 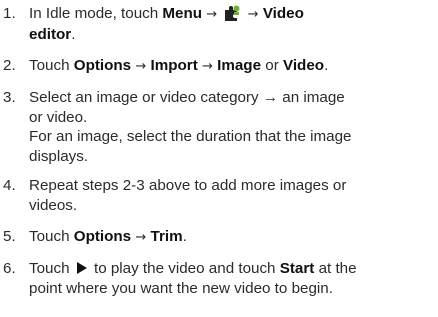 What do you see at coordinates (272, 65) in the screenshot?
I see `step-text-segment: or` at bounding box center [272, 65].